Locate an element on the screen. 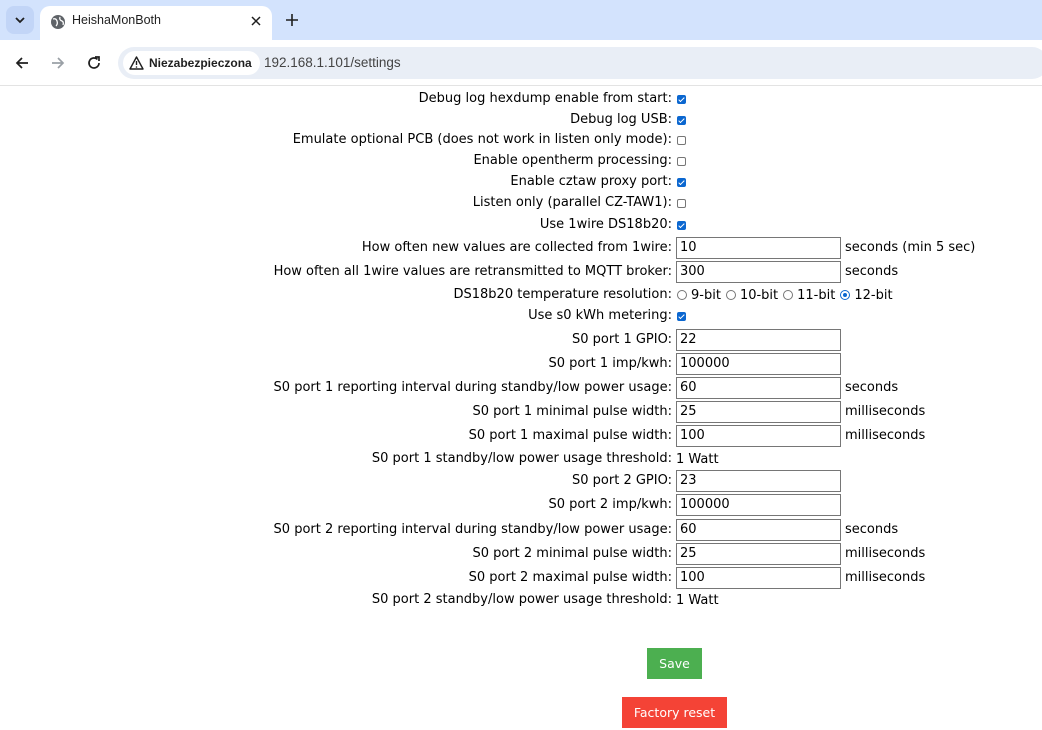 The height and width of the screenshot is (730, 1042). s0-1-maxpulse-input: 100 is located at coordinates (758, 436).